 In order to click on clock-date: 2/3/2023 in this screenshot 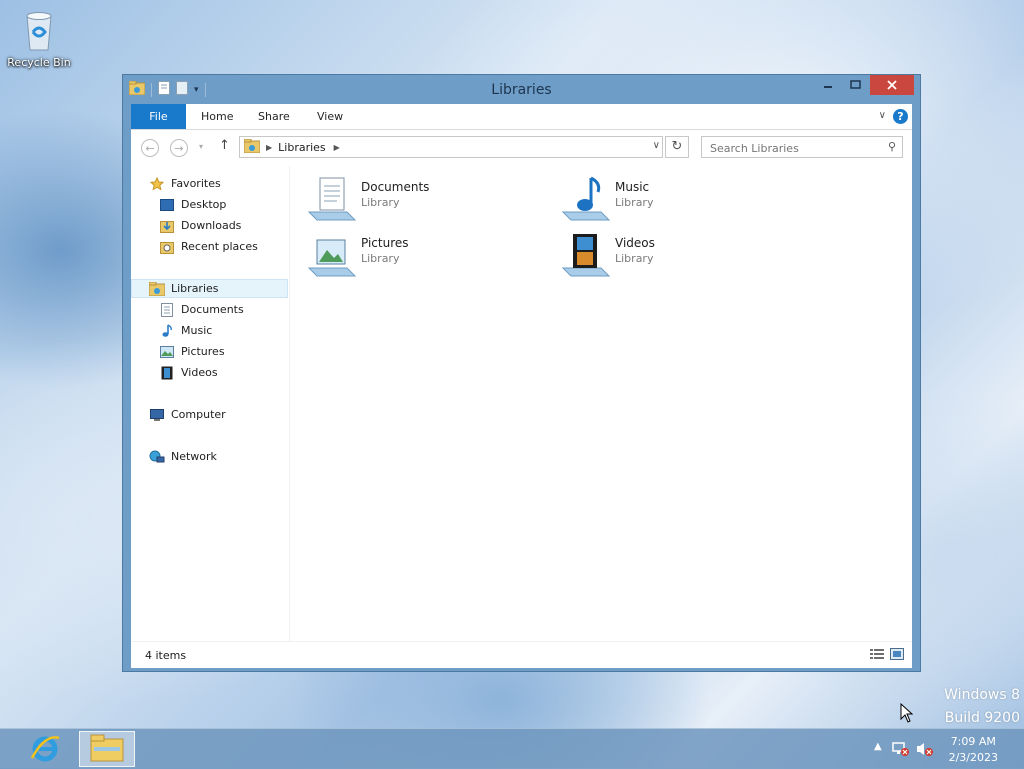, I will do `click(973, 757)`.